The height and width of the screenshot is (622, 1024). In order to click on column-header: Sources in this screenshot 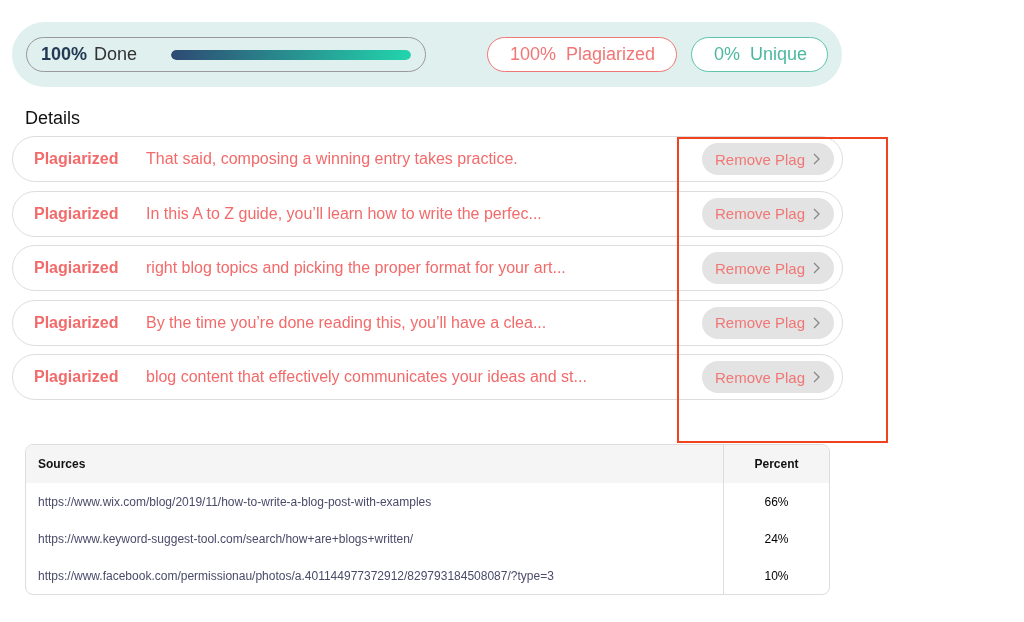, I will do `click(62, 464)`.